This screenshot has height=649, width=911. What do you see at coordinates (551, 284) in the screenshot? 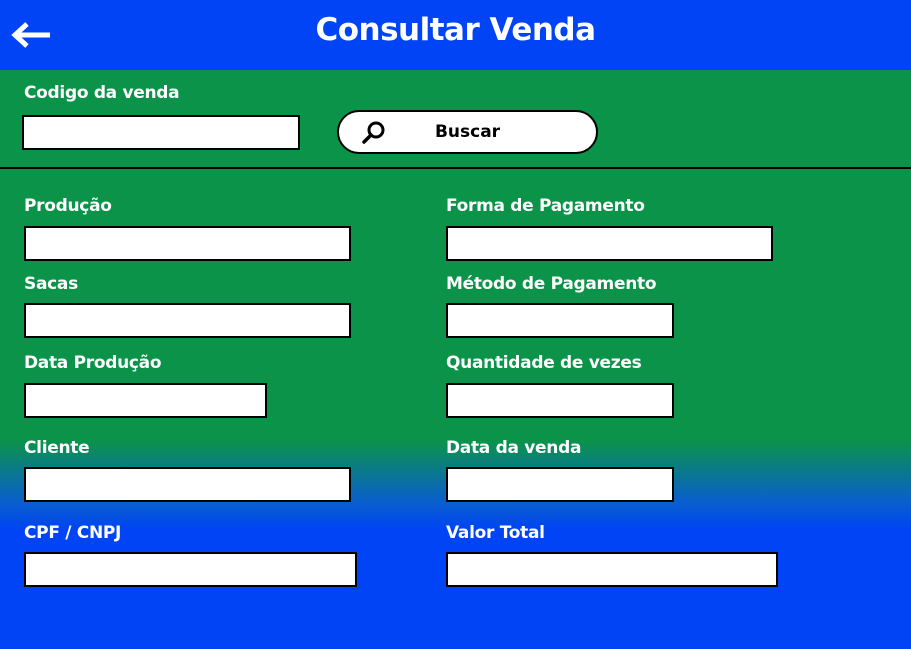
I see `metodo-pagamento-label: Método de Pagamento` at bounding box center [551, 284].